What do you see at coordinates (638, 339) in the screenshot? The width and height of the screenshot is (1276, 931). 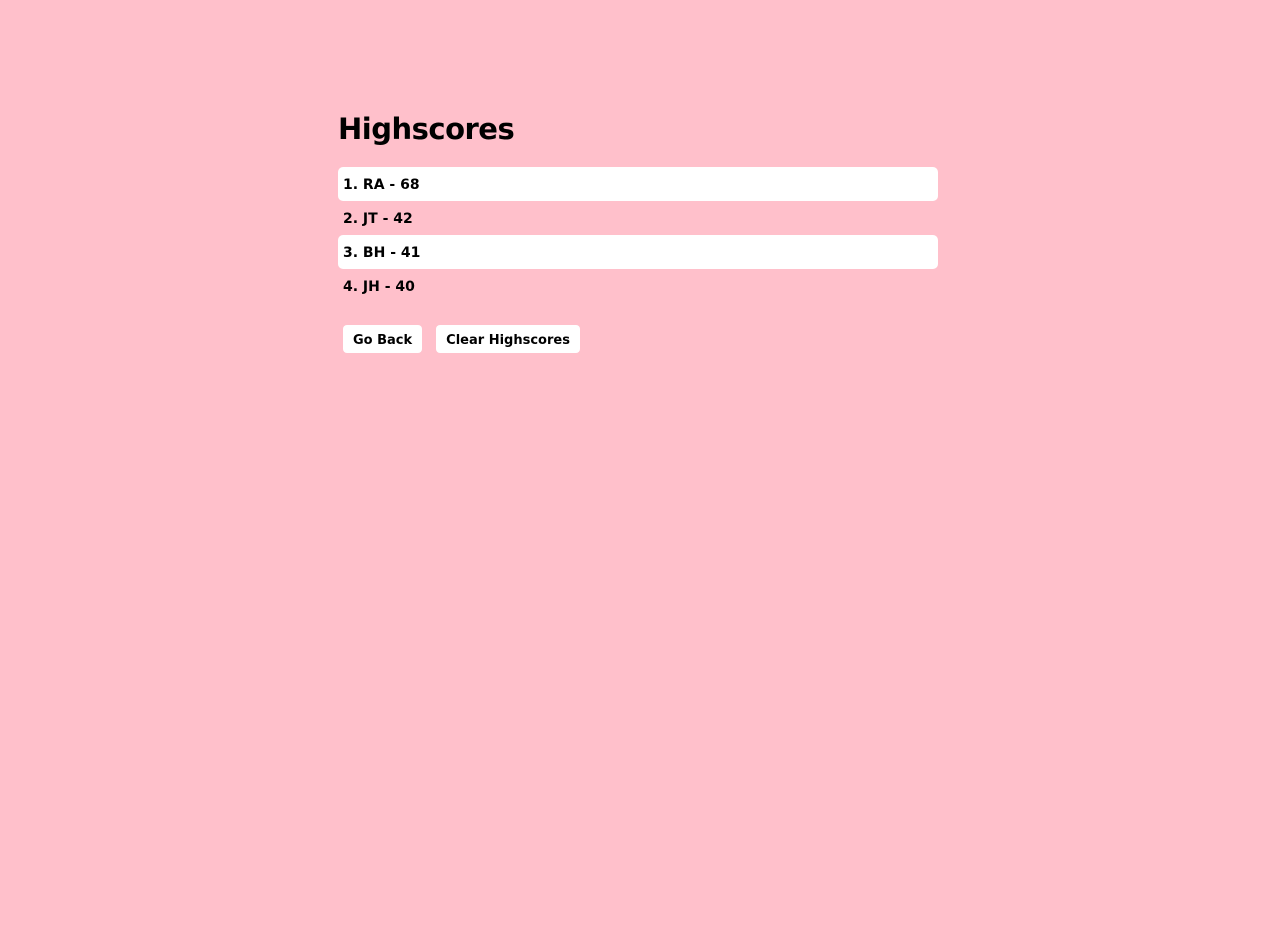 I see `button-row: Go Back Clear Highscores` at bounding box center [638, 339].